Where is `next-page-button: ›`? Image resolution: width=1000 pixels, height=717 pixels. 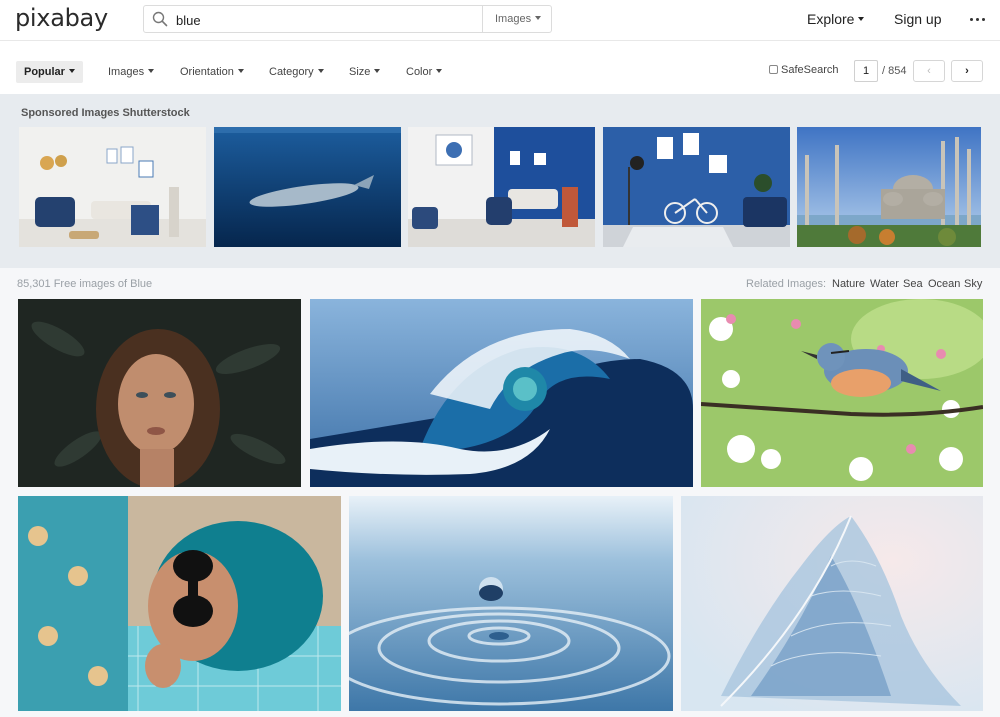 next-page-button: › is located at coordinates (967, 71).